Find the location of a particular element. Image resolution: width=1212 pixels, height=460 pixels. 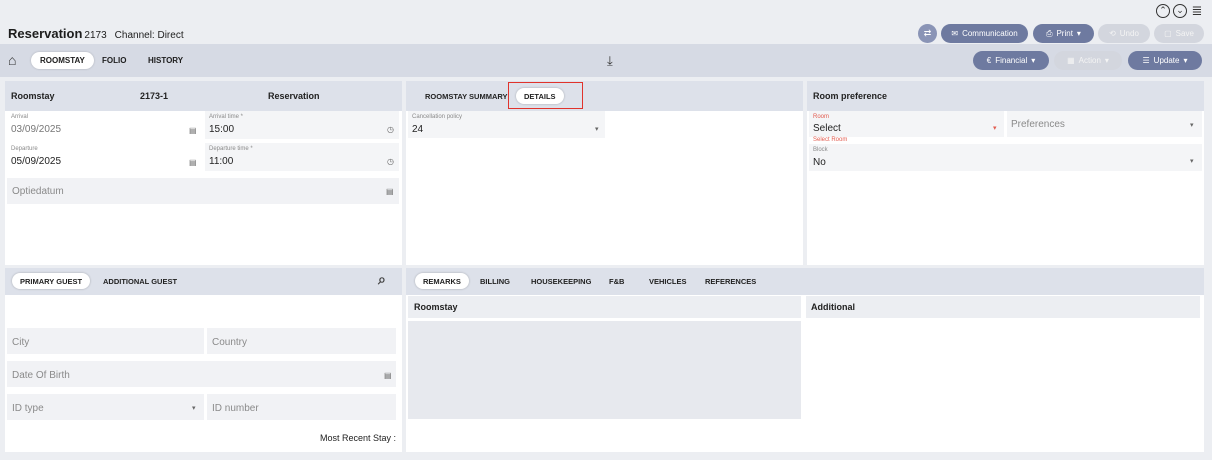

block-value: No is located at coordinates (819, 162).